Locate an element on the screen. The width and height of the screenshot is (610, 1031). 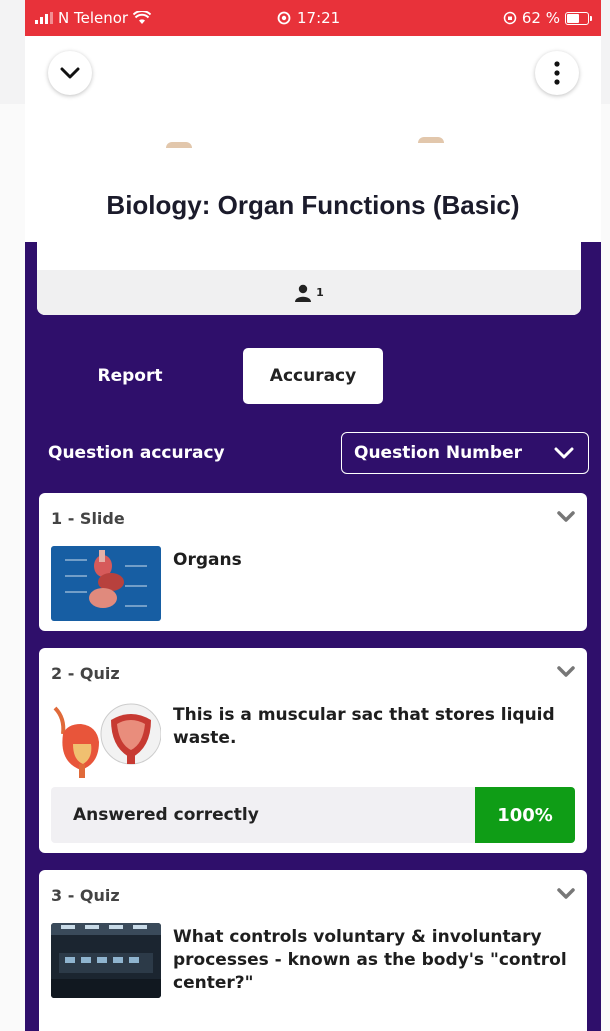
control-room-image is located at coordinates (106, 960).